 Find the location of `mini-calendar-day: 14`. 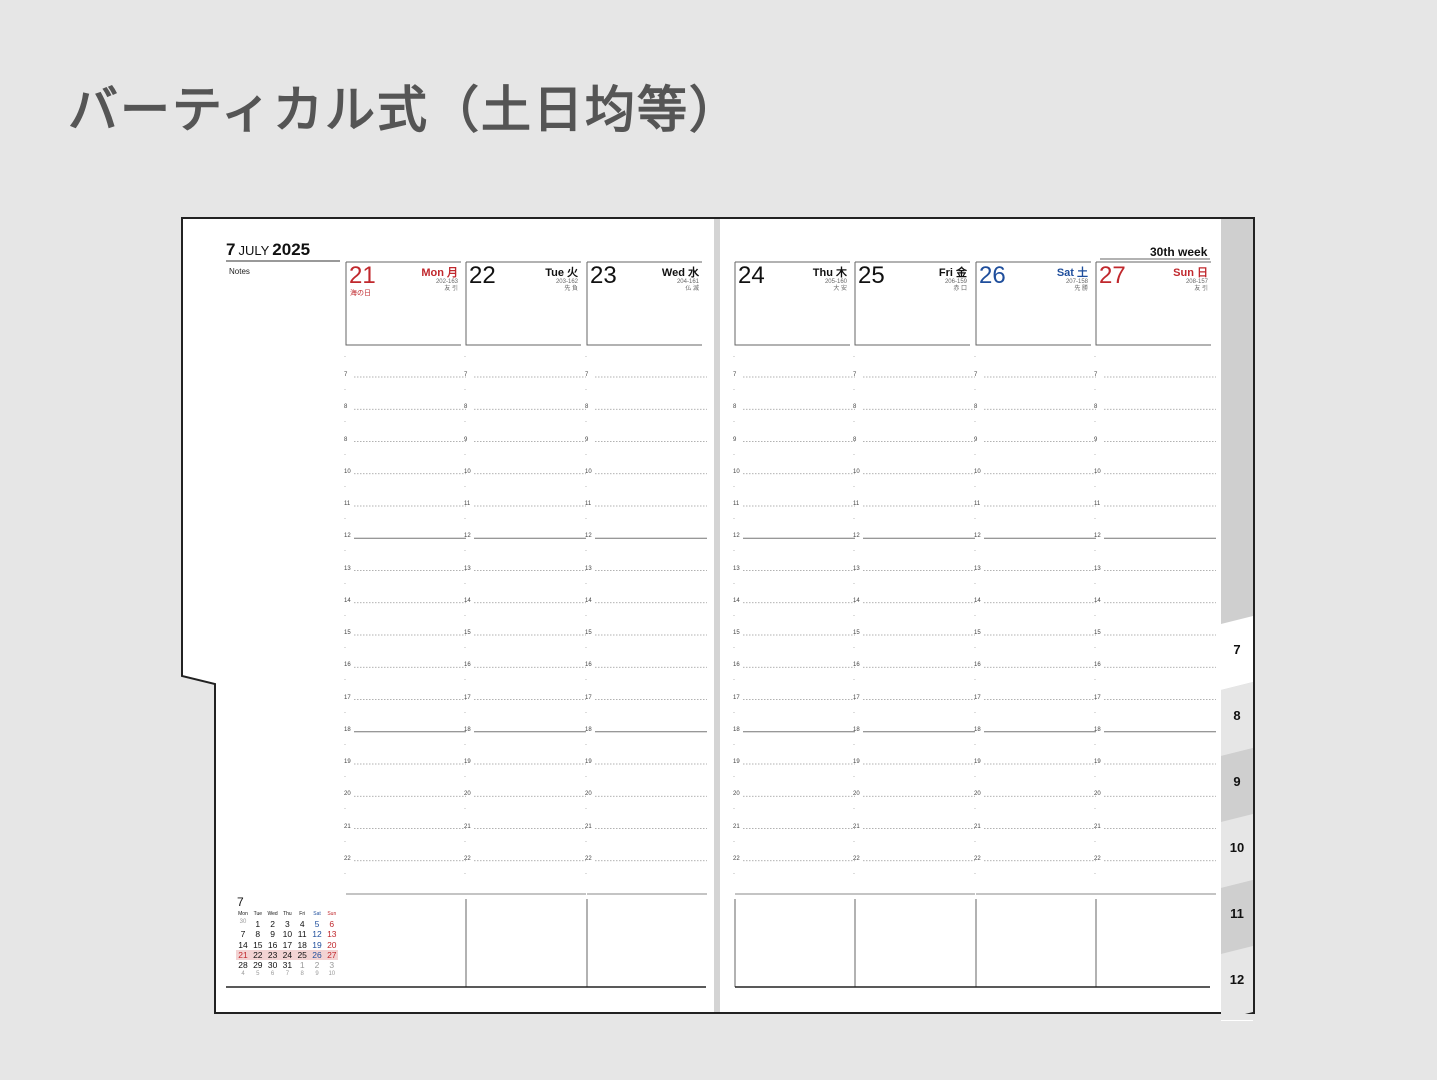

mini-calendar-day: 14 is located at coordinates (243, 944).